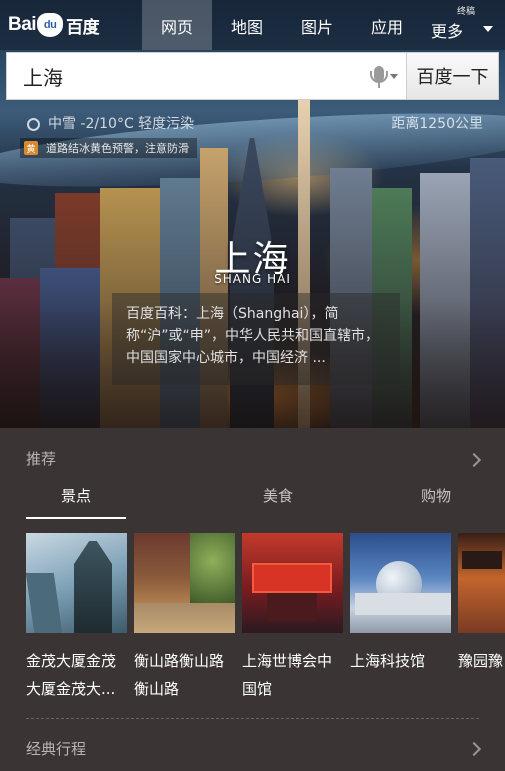  Describe the element at coordinates (488, 29) in the screenshot. I see `chevron-down-icon` at that location.